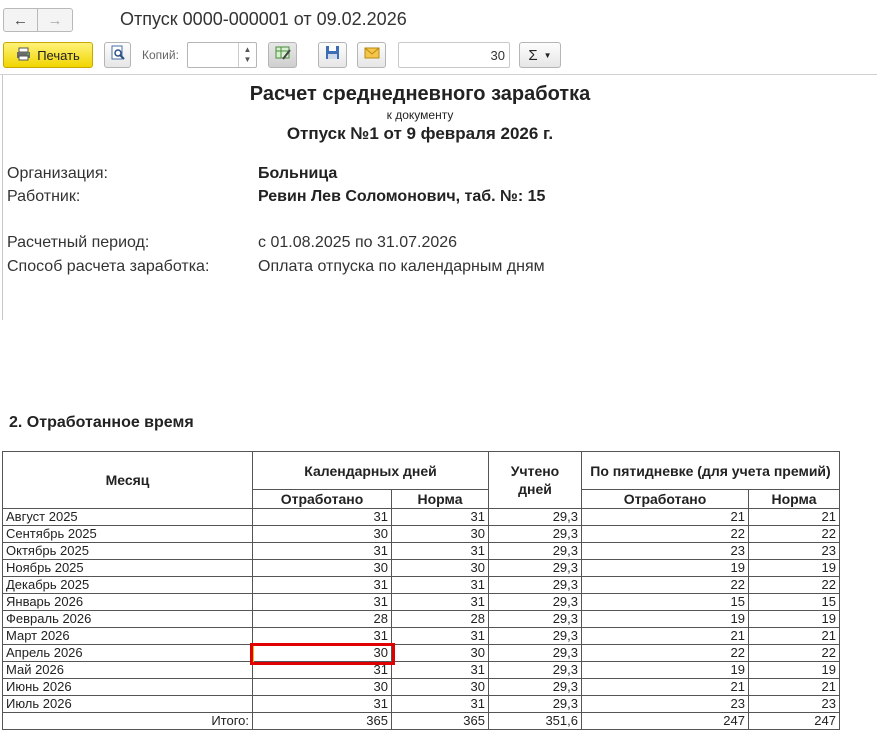  What do you see at coordinates (248, 50) in the screenshot?
I see `spin-up-icon: ▲` at bounding box center [248, 50].